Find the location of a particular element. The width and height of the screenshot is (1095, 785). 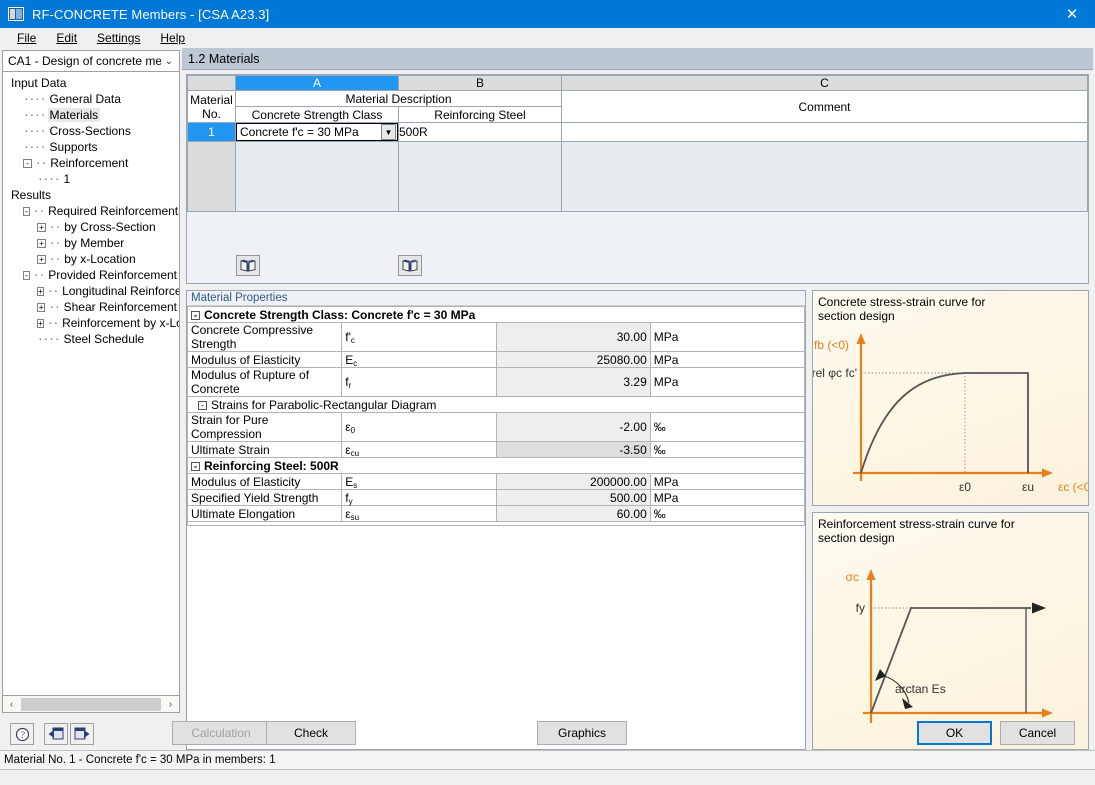

steel-cell: 500R is located at coordinates (480, 132).